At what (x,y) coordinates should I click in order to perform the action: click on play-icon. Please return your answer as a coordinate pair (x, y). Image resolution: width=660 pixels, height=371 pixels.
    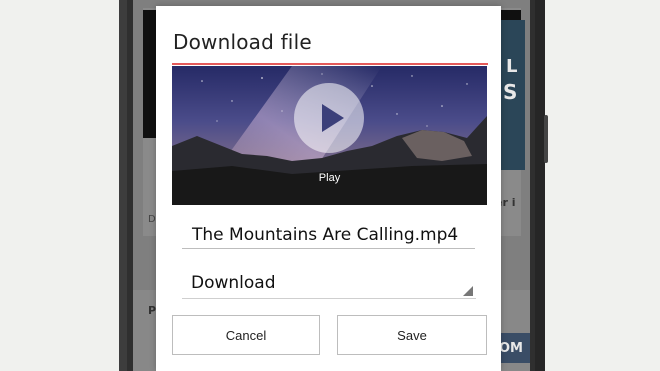
    Looking at the image, I should click on (333, 118).